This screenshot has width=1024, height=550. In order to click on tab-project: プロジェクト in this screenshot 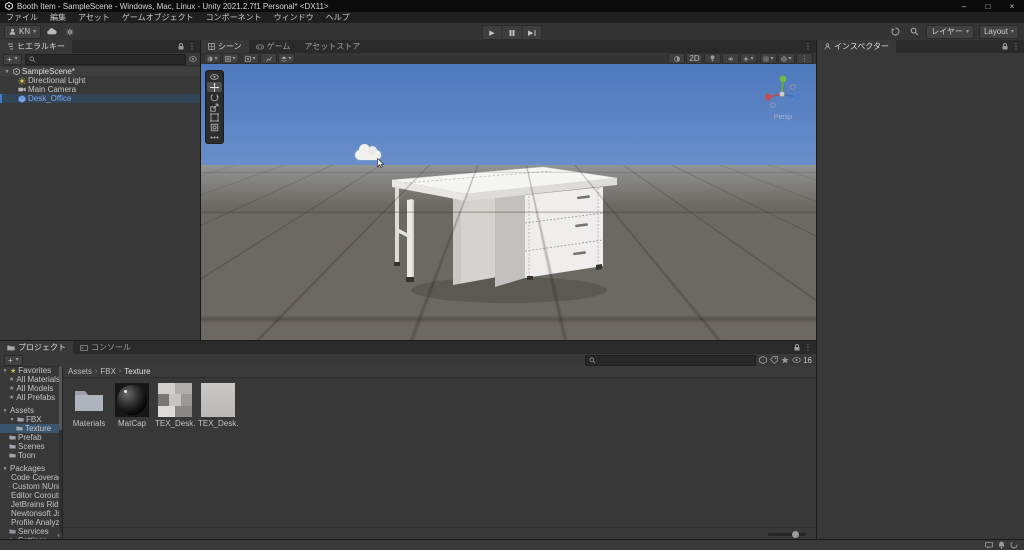, I will do `click(36, 347)`.